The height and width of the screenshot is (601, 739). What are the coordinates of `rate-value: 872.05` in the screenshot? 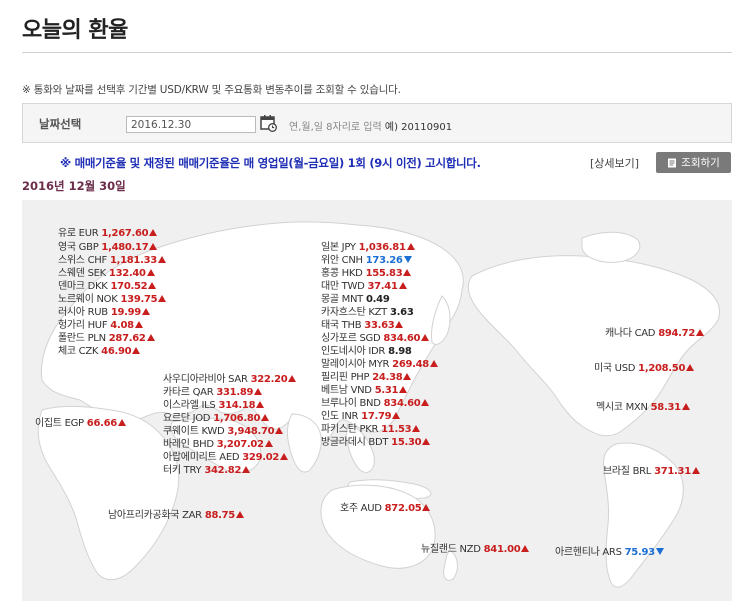 It's located at (403, 508).